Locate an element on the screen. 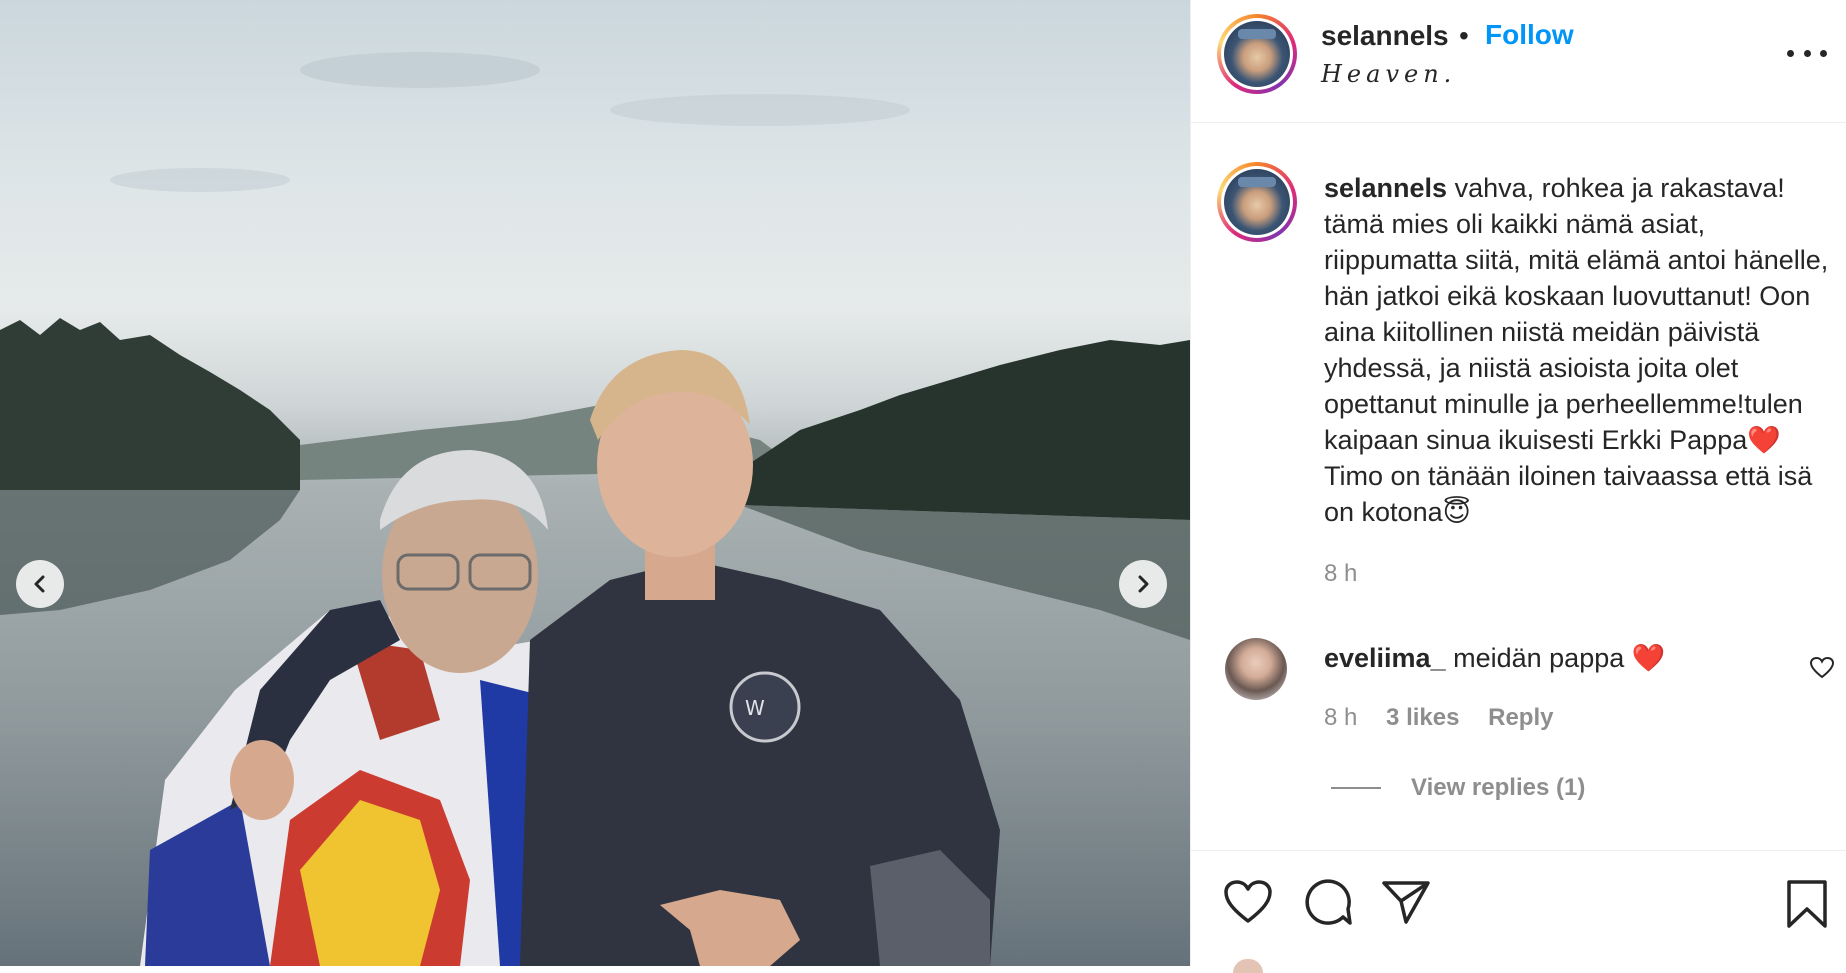  post-actions-bar is located at coordinates (1518, 911).